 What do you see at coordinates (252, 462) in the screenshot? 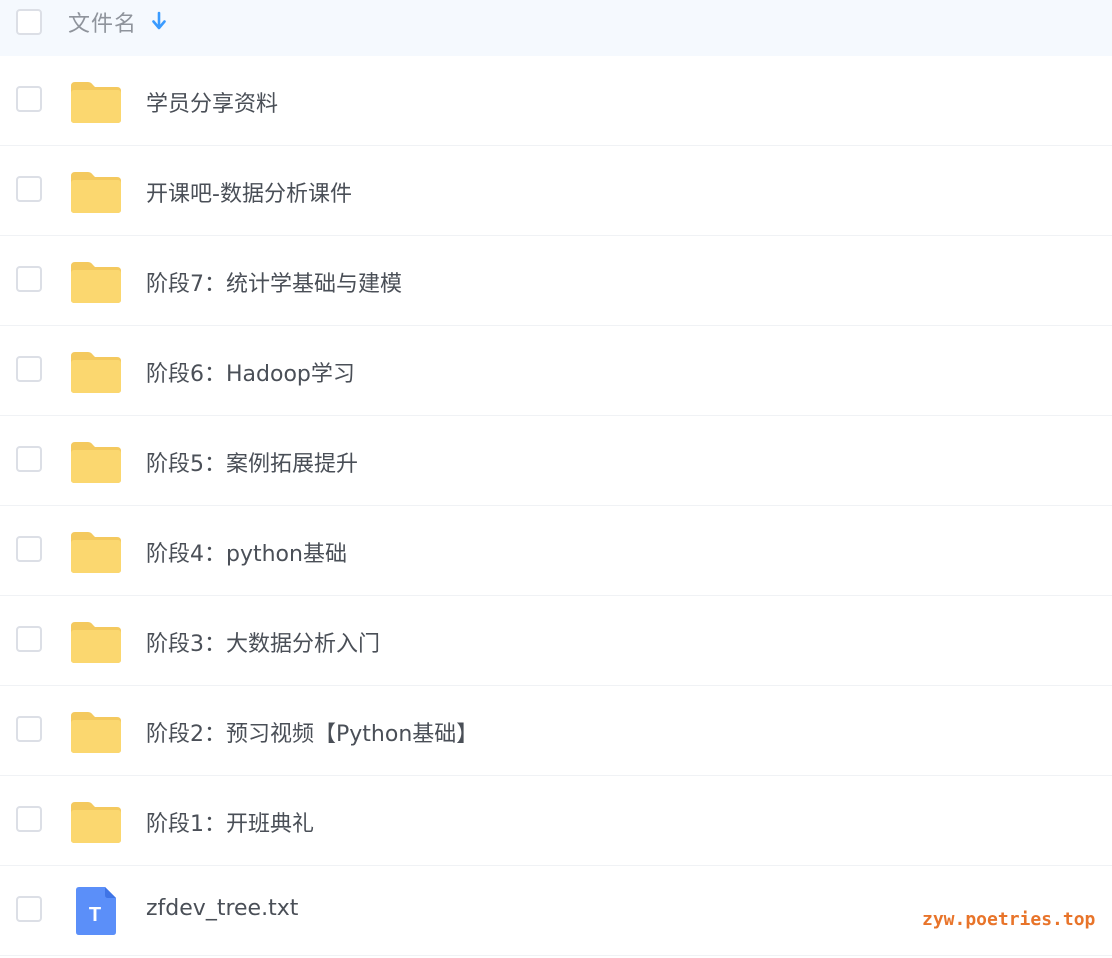
I see `file-name: 阶段5：案例拓展提升` at bounding box center [252, 462].